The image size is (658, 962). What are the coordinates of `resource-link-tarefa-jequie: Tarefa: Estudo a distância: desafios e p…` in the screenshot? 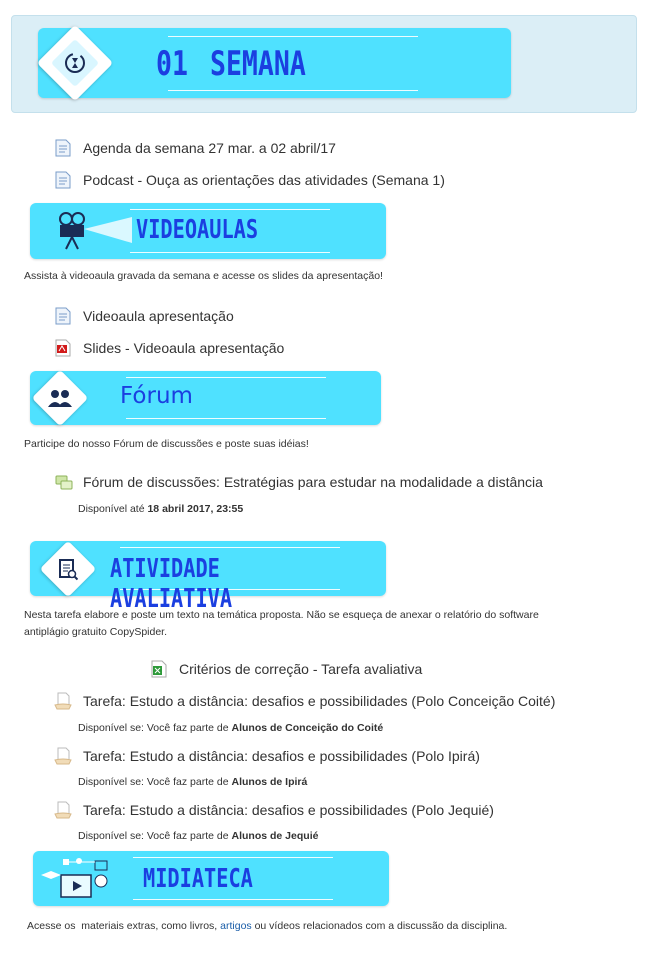 It's located at (288, 810).